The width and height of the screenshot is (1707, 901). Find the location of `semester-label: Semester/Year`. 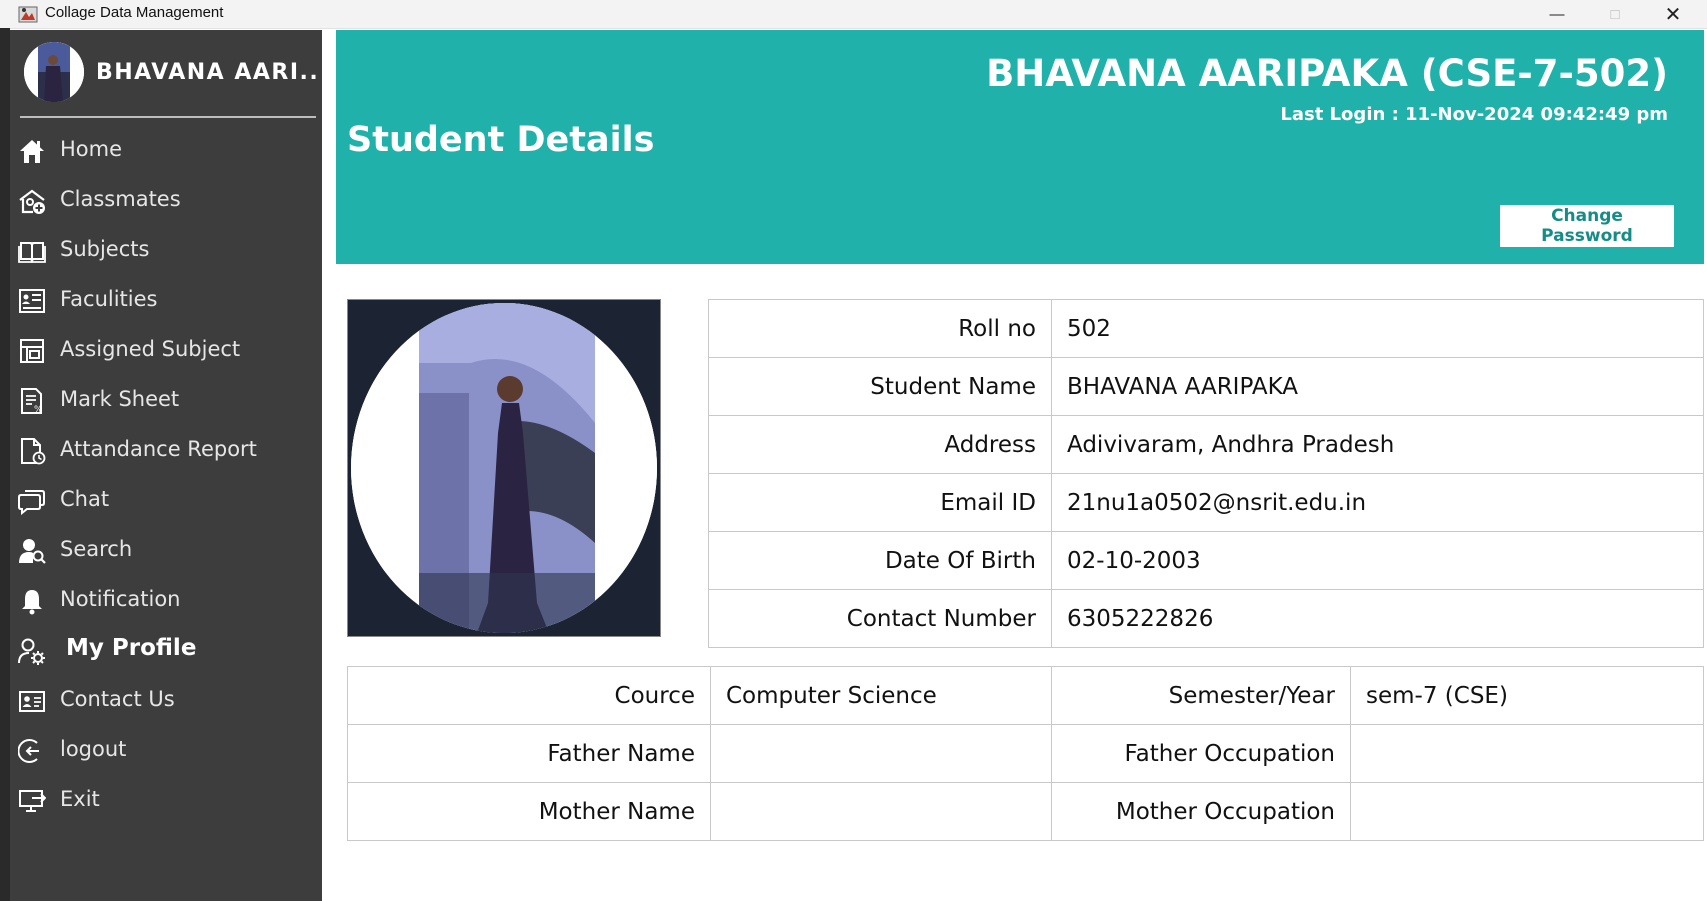

semester-label: Semester/Year is located at coordinates (1201, 695).